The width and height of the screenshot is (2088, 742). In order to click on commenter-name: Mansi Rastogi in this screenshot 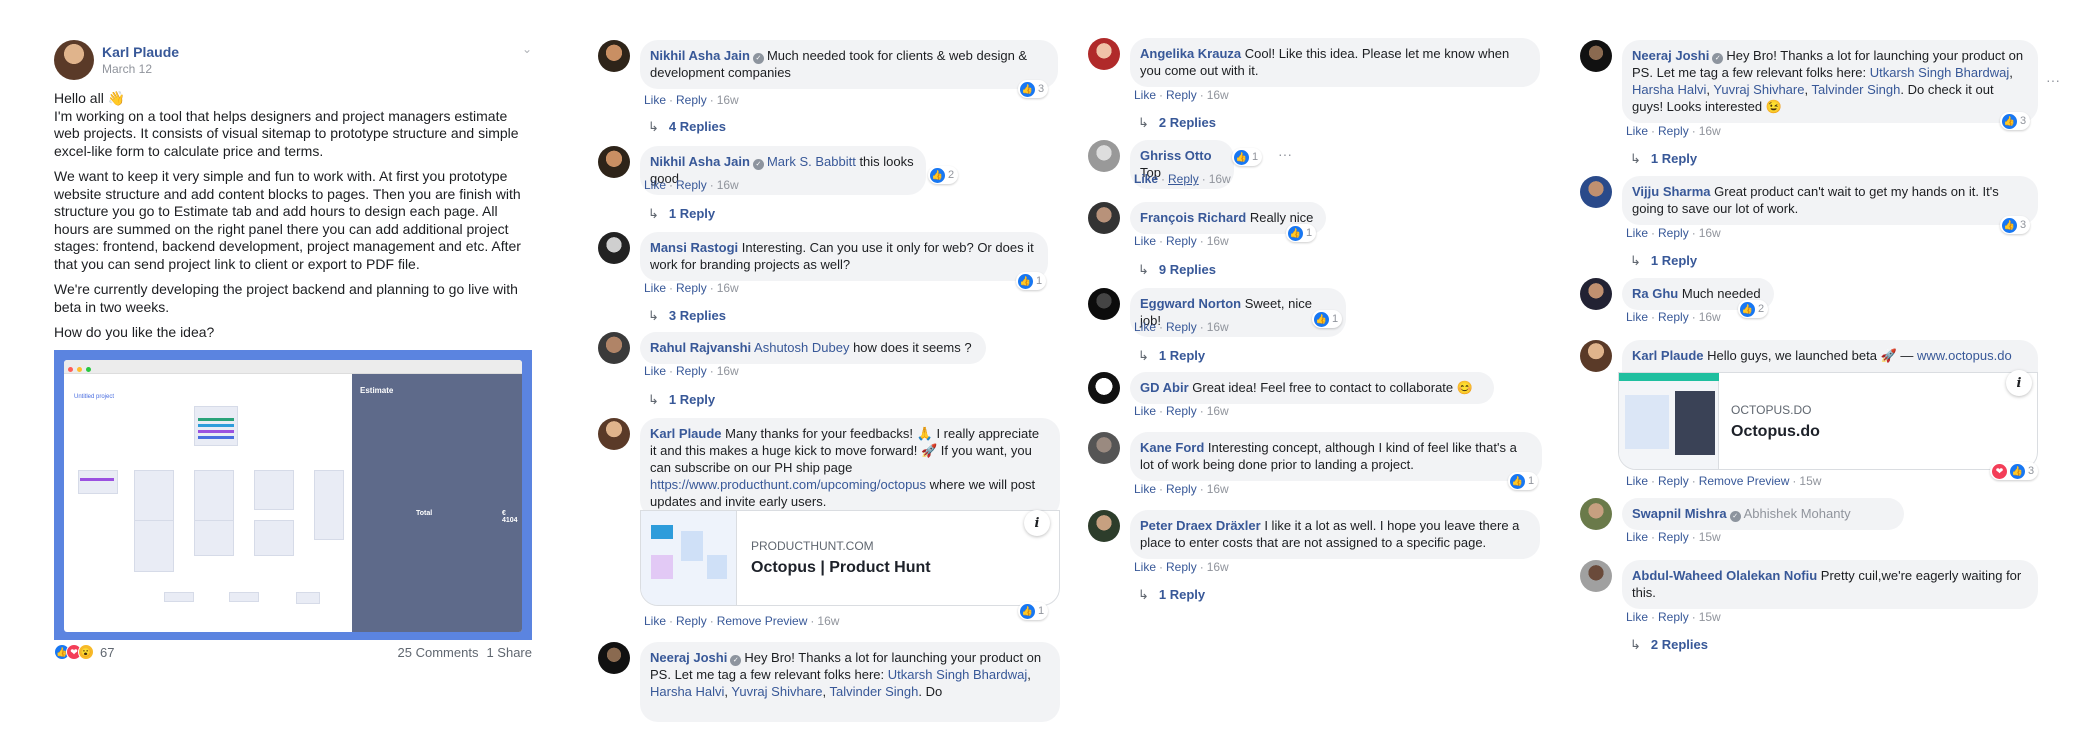, I will do `click(694, 247)`.